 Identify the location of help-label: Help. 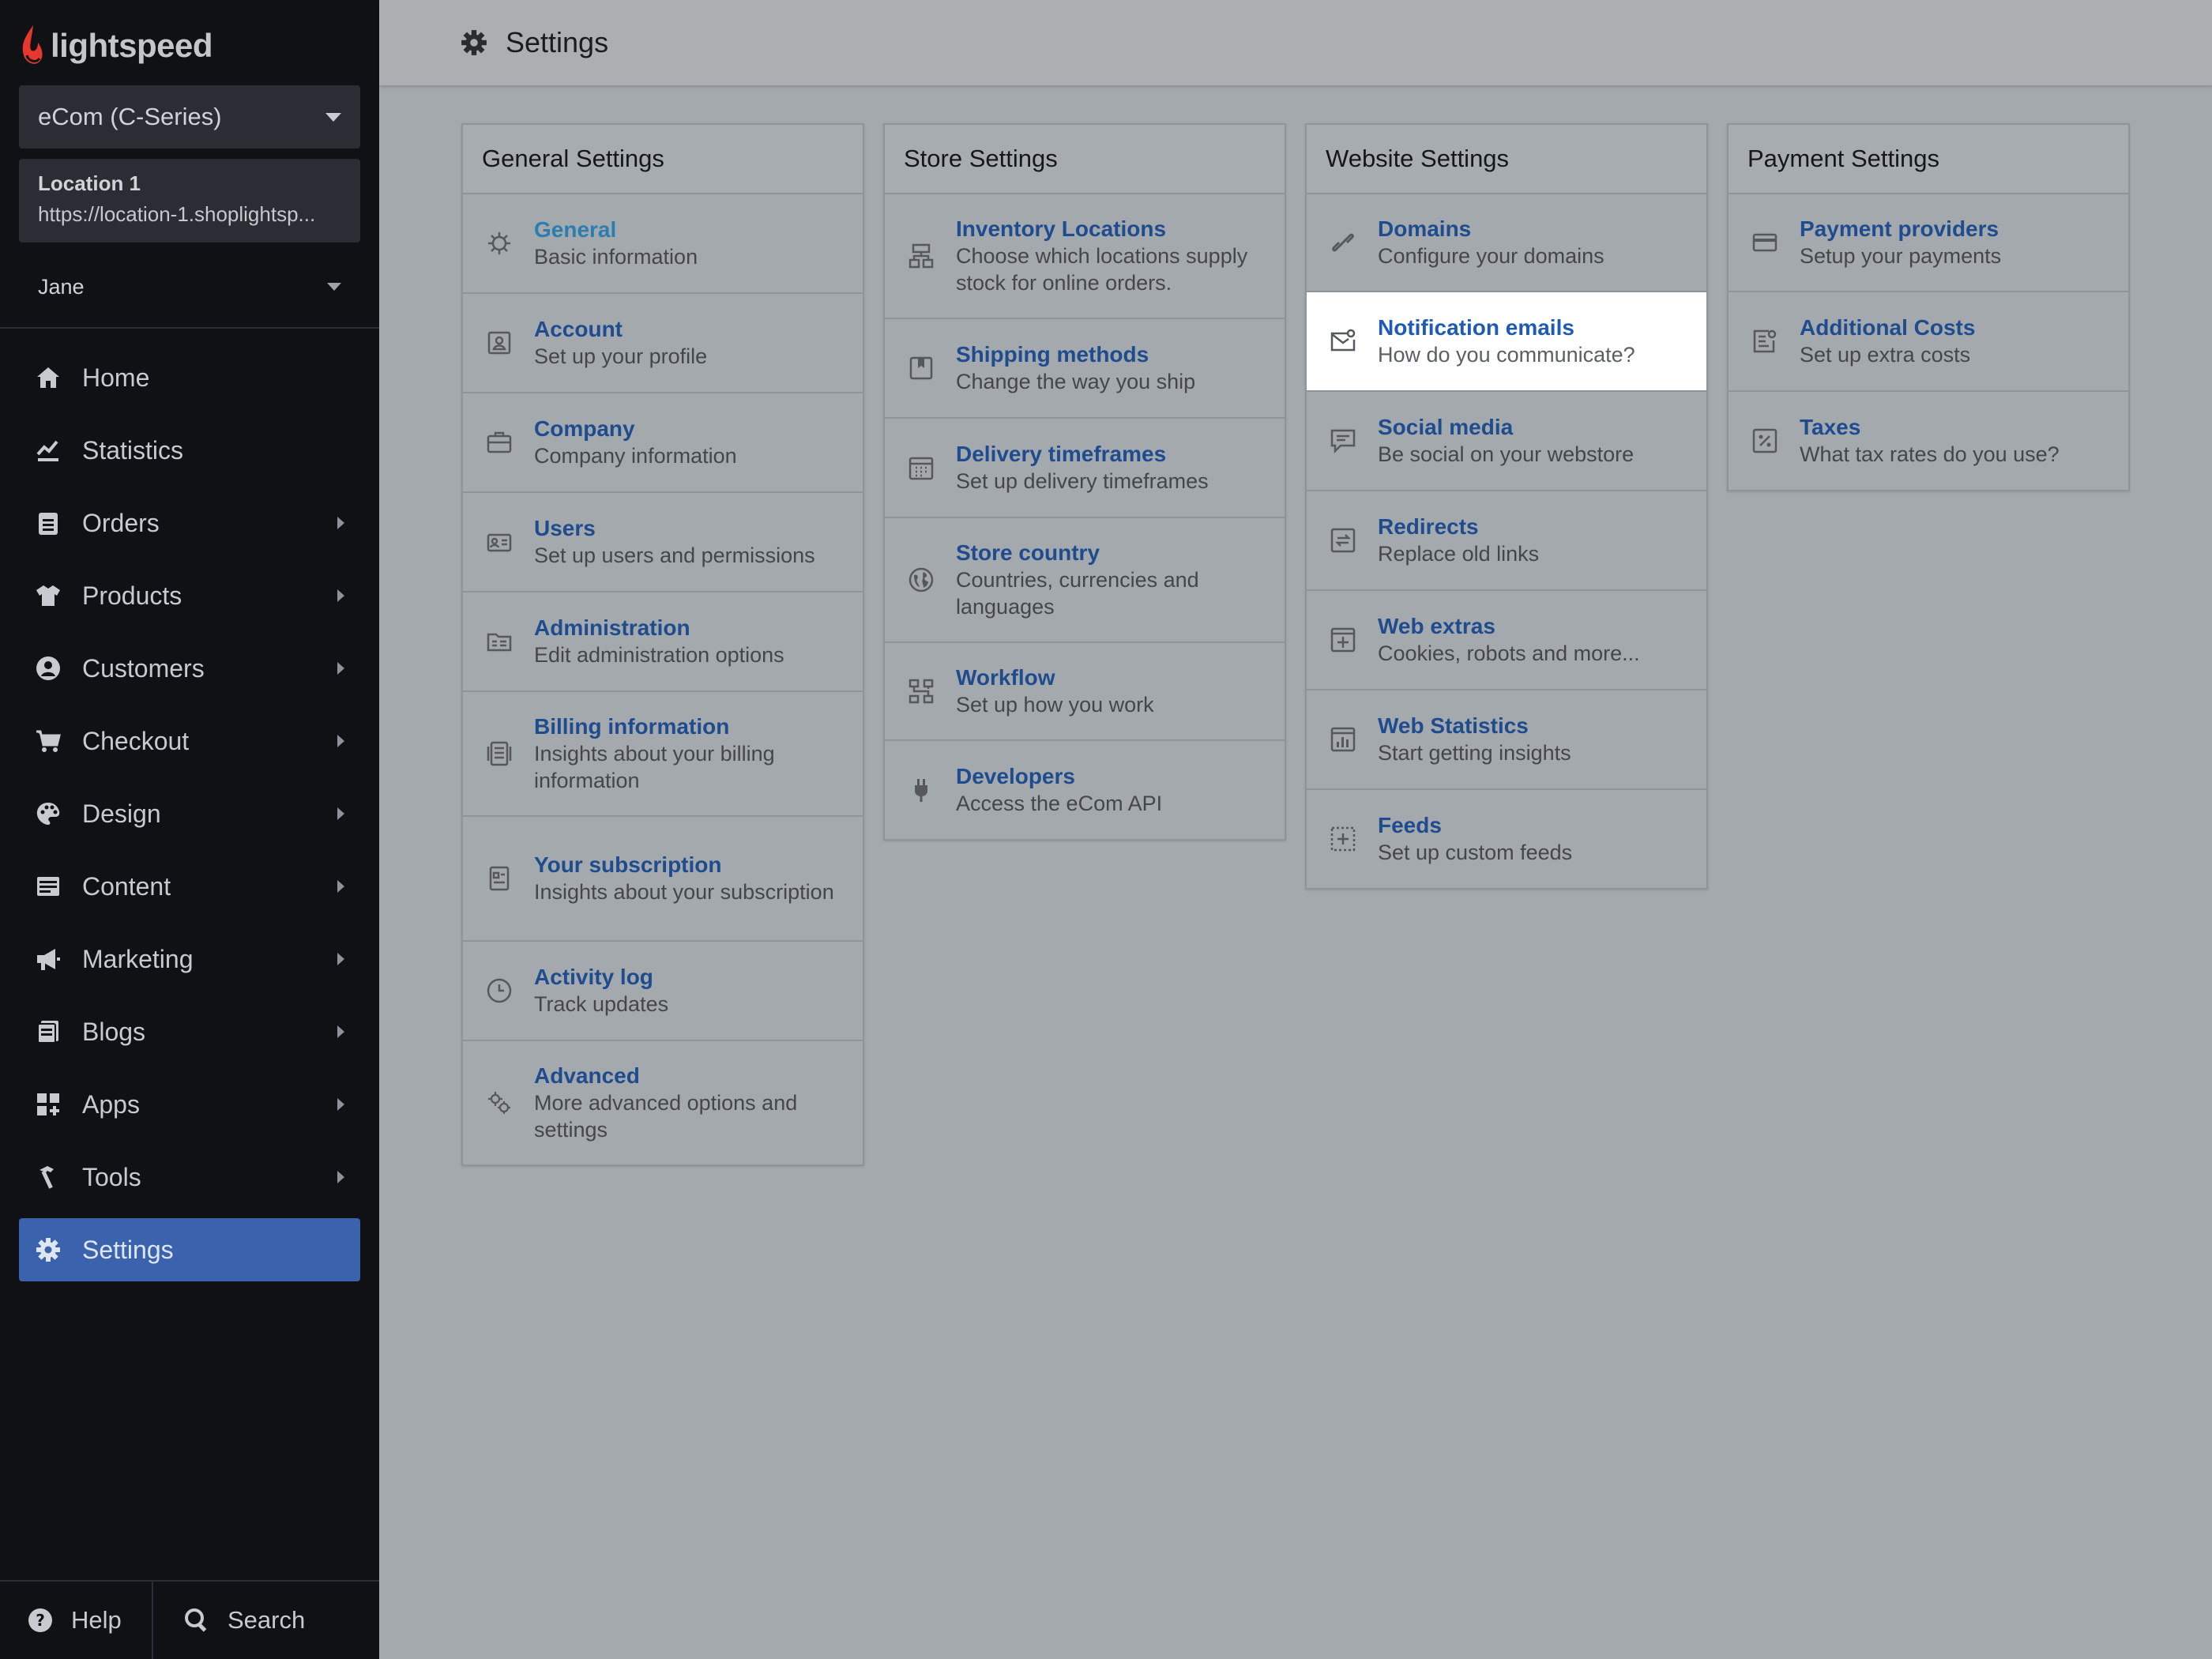
(97, 1620).